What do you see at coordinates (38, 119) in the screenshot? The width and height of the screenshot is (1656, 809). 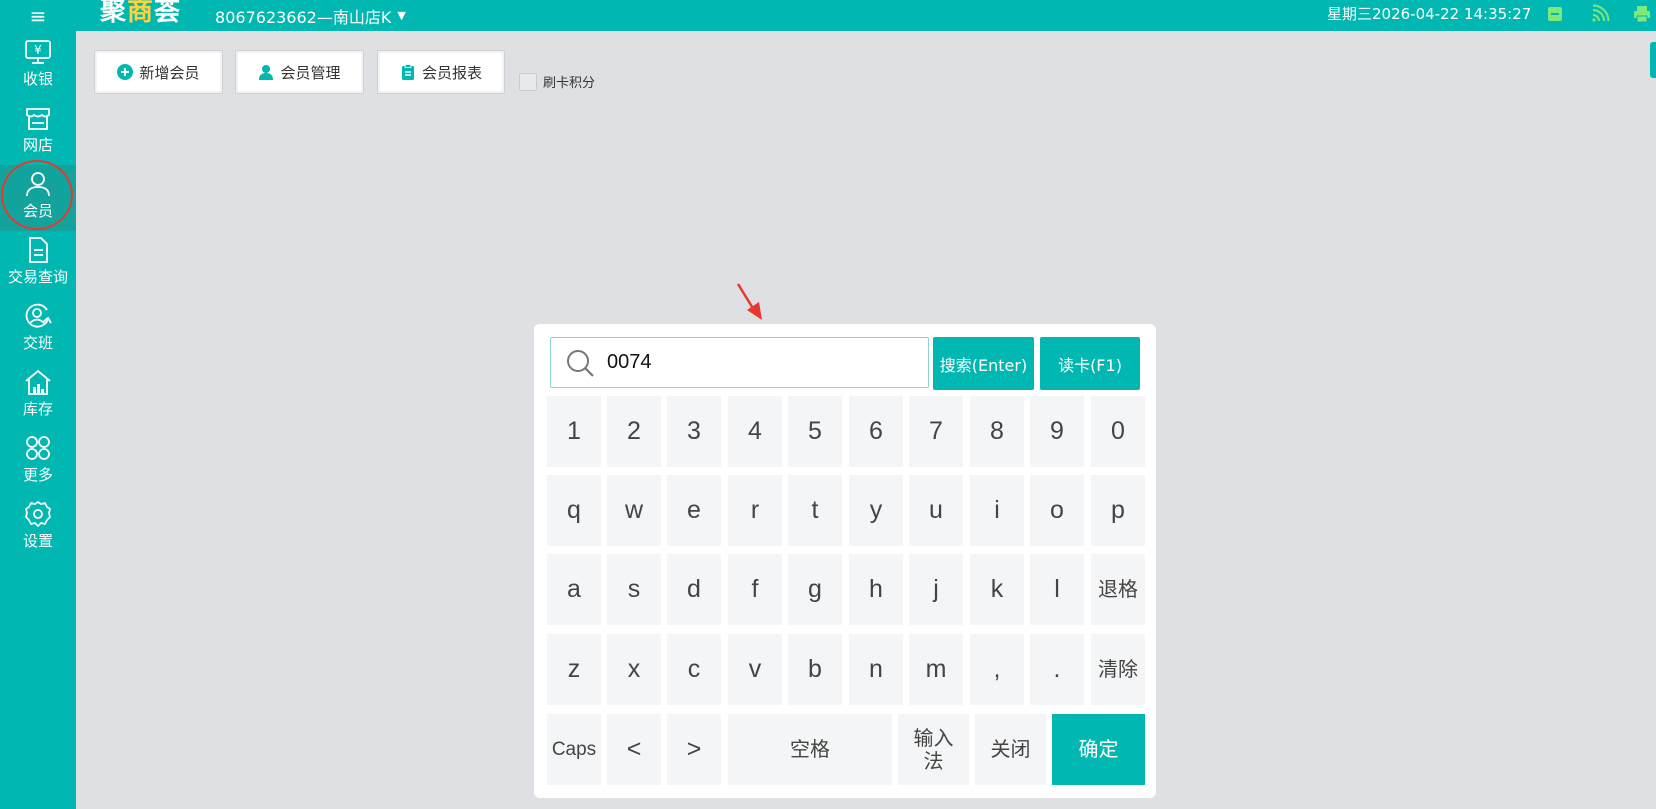 I see `shop-icon` at bounding box center [38, 119].